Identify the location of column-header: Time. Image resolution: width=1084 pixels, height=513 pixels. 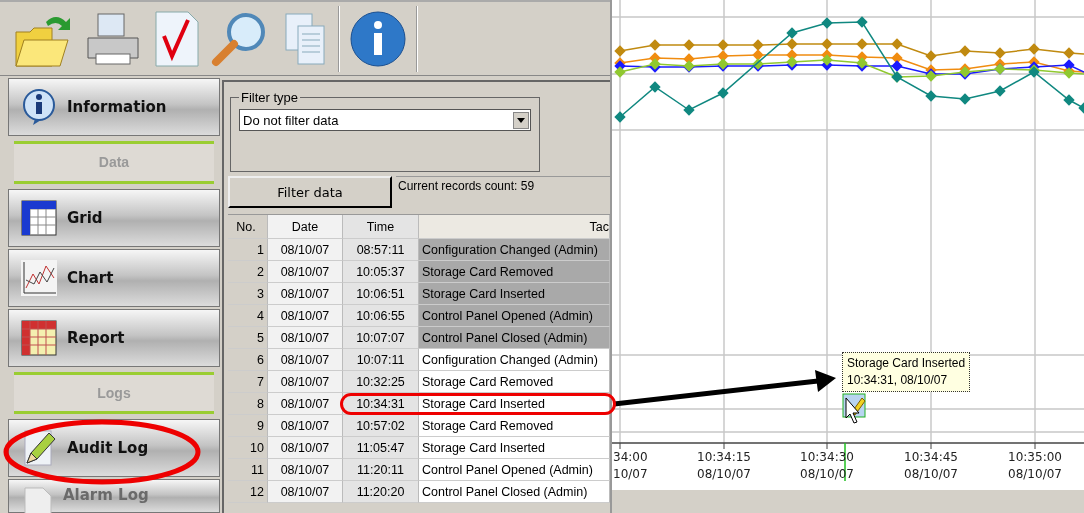
(381, 227).